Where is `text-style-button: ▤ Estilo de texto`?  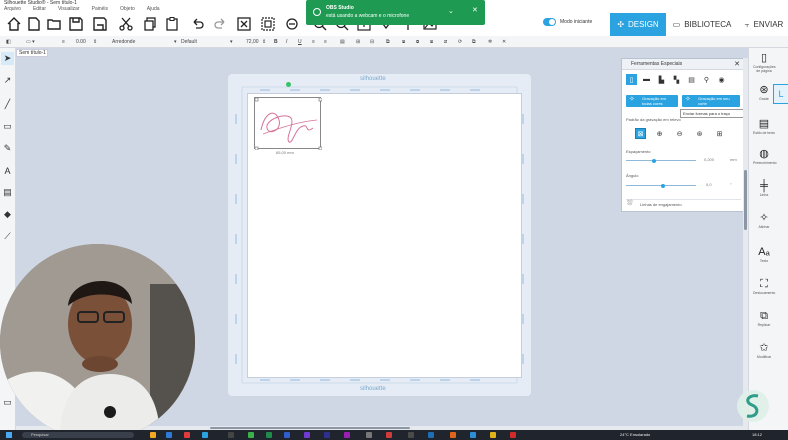 text-style-button: ▤ Estilo de texto is located at coordinates (764, 126).